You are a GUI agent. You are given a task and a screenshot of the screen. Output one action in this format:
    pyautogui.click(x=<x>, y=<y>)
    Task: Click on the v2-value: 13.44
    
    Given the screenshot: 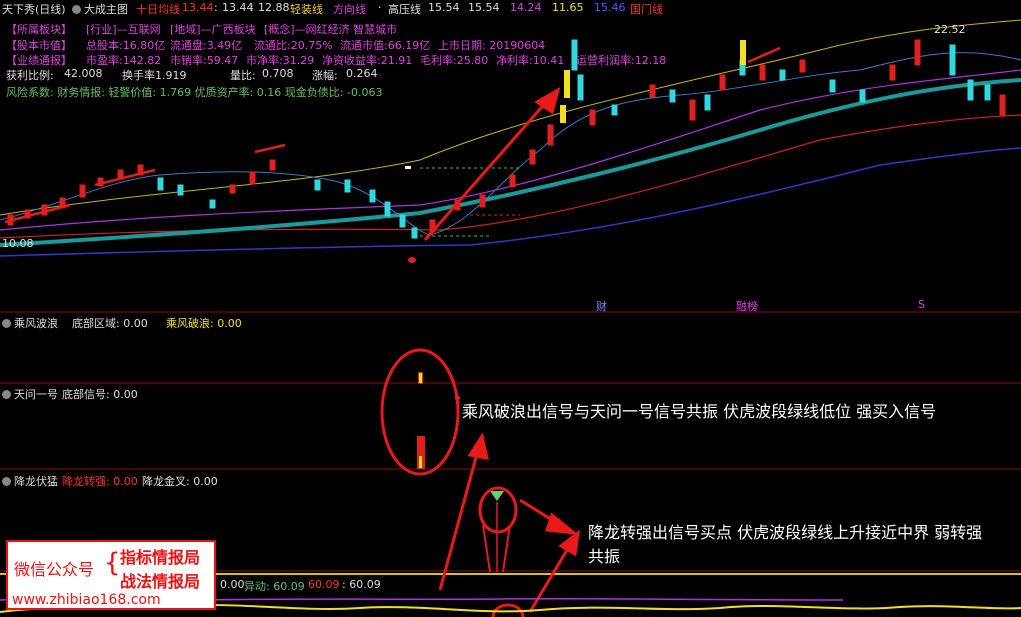 What is the action you would take?
    pyautogui.click(x=238, y=7)
    